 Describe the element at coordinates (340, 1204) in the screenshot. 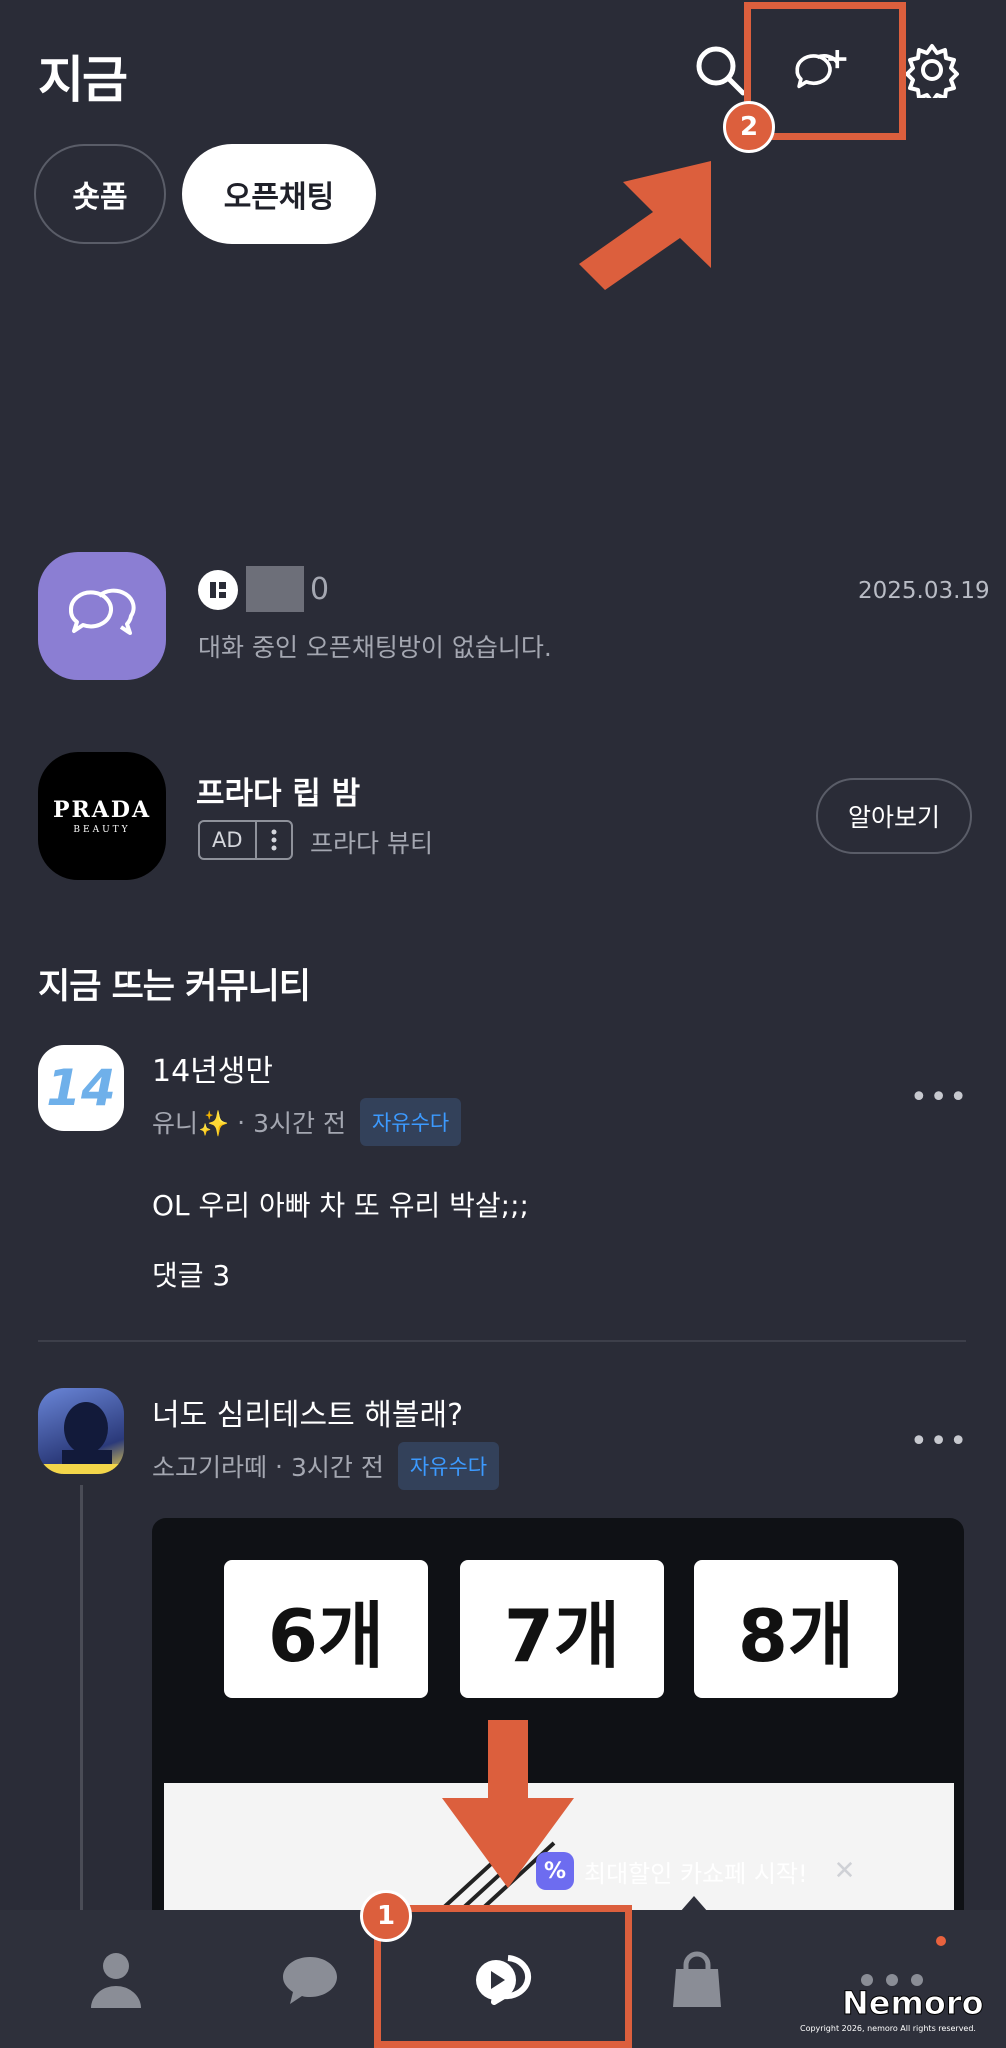

I see `post-body: OL 우리 아빠 차 또 유리 박살;;;` at that location.